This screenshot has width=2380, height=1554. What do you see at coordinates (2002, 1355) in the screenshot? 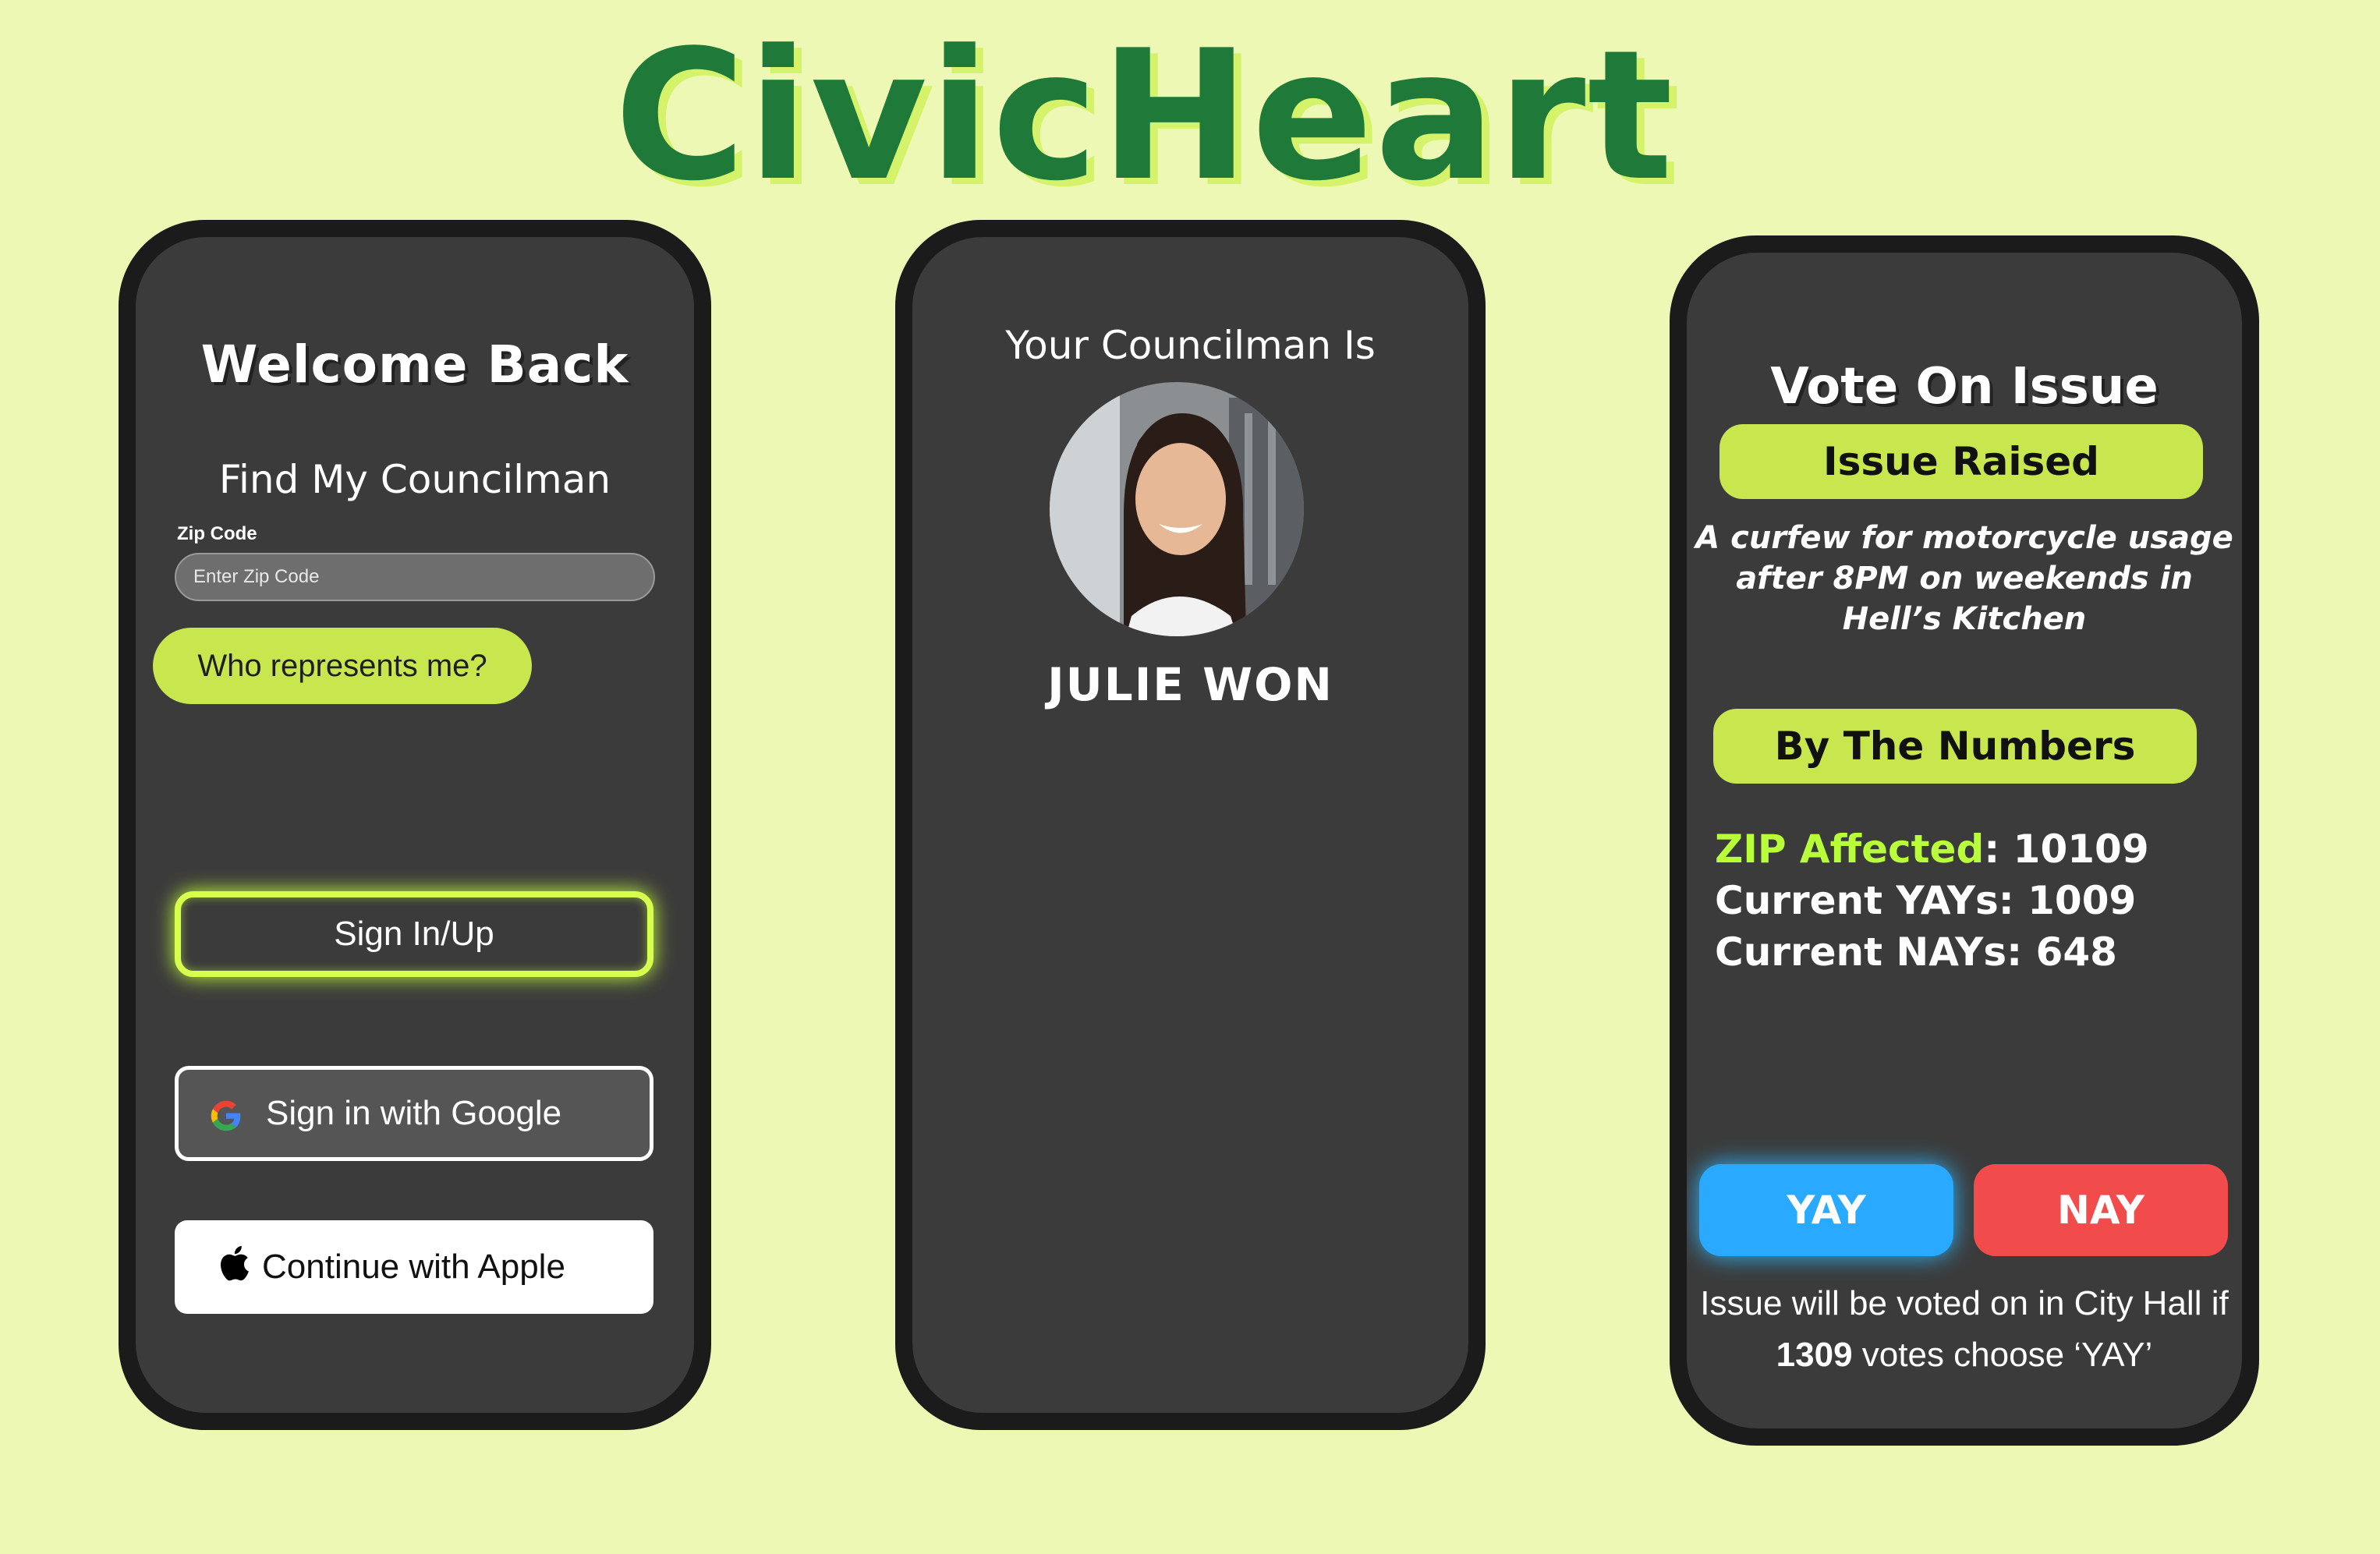
I see `vote-note-suffix: votes choose ‘YAY’` at bounding box center [2002, 1355].